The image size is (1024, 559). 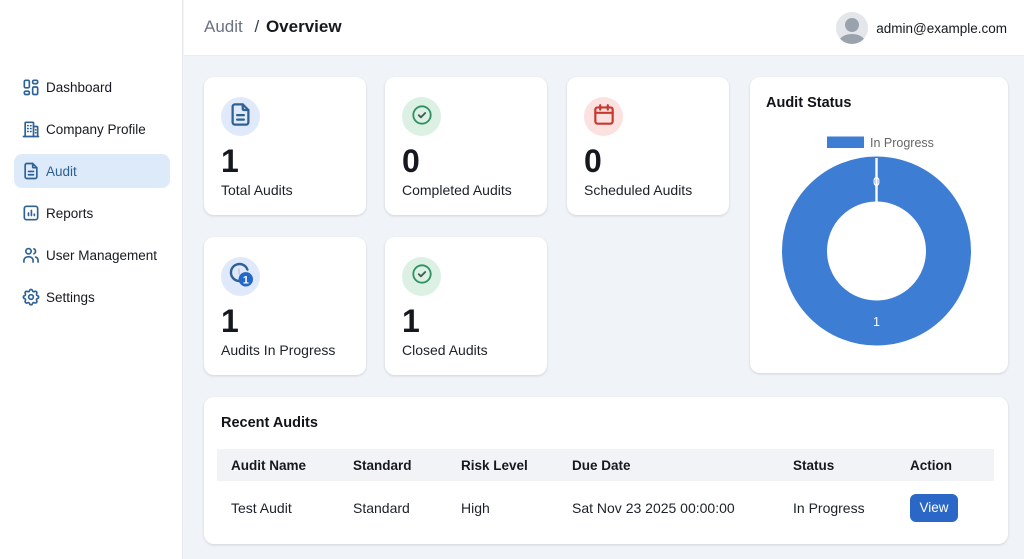 I want to click on svg-text: In Progress, so click(x=902, y=143).